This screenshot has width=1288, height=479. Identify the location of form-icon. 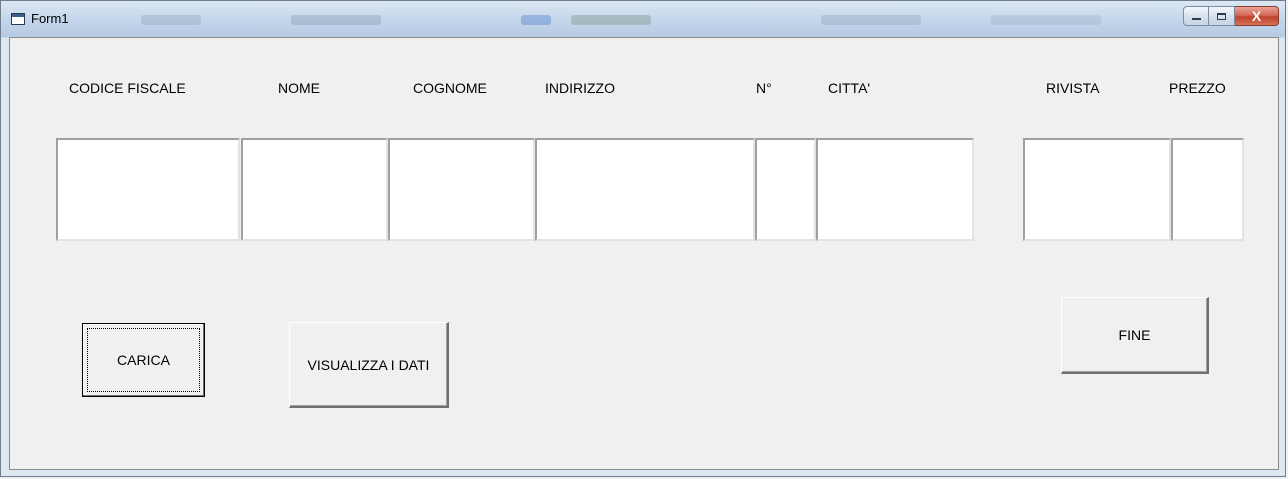
(18, 19).